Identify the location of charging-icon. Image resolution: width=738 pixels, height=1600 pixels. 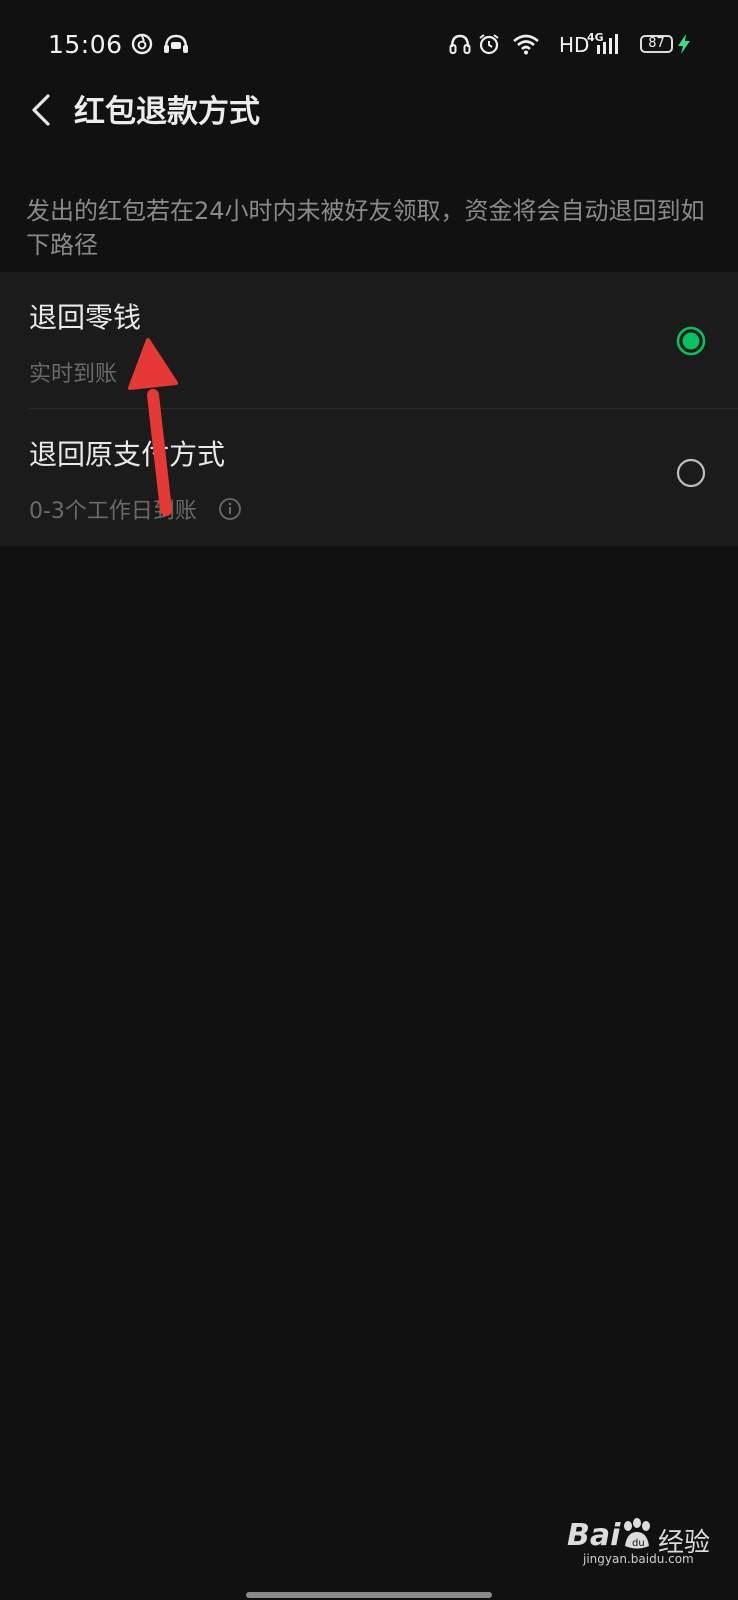
(684, 44).